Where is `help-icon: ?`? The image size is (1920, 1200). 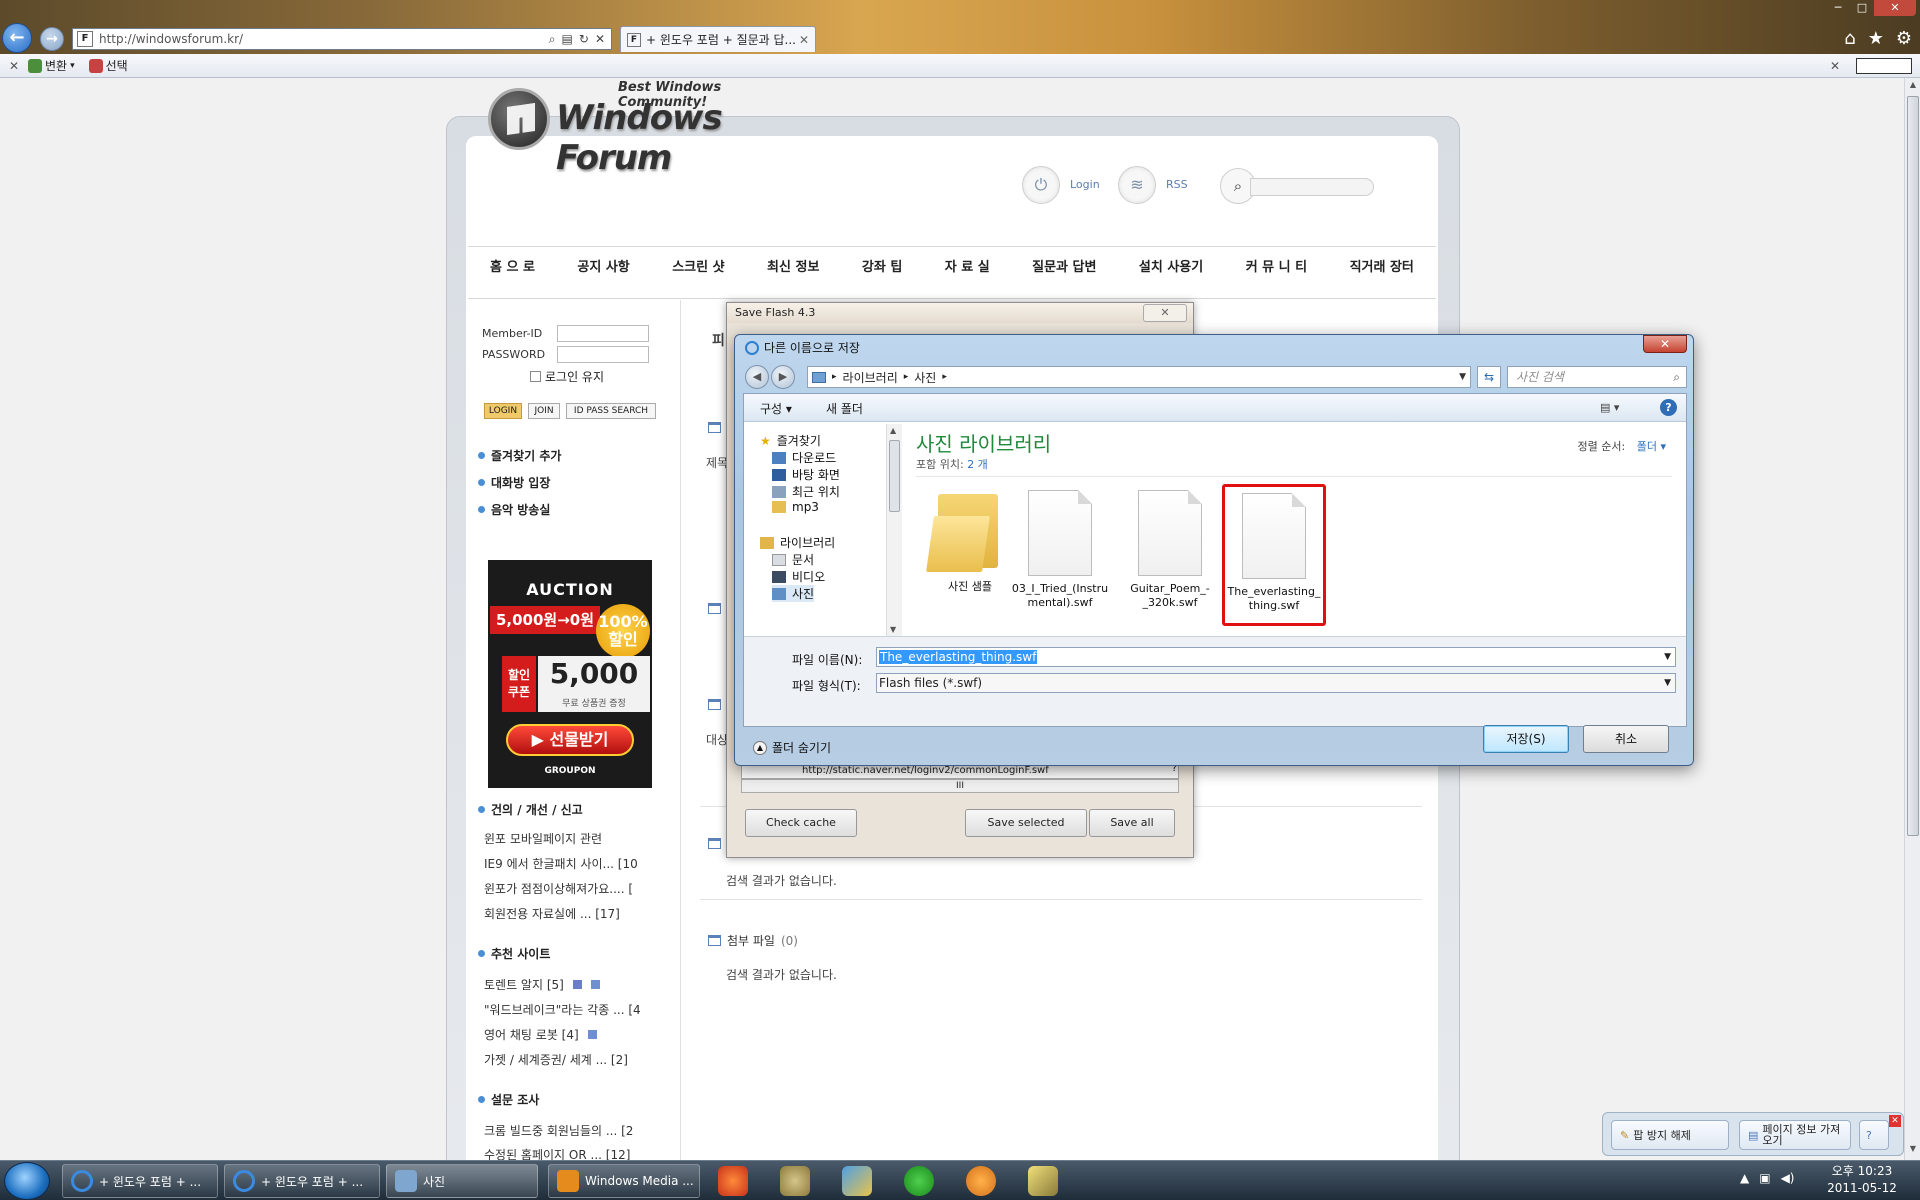
help-icon: ? is located at coordinates (1668, 407).